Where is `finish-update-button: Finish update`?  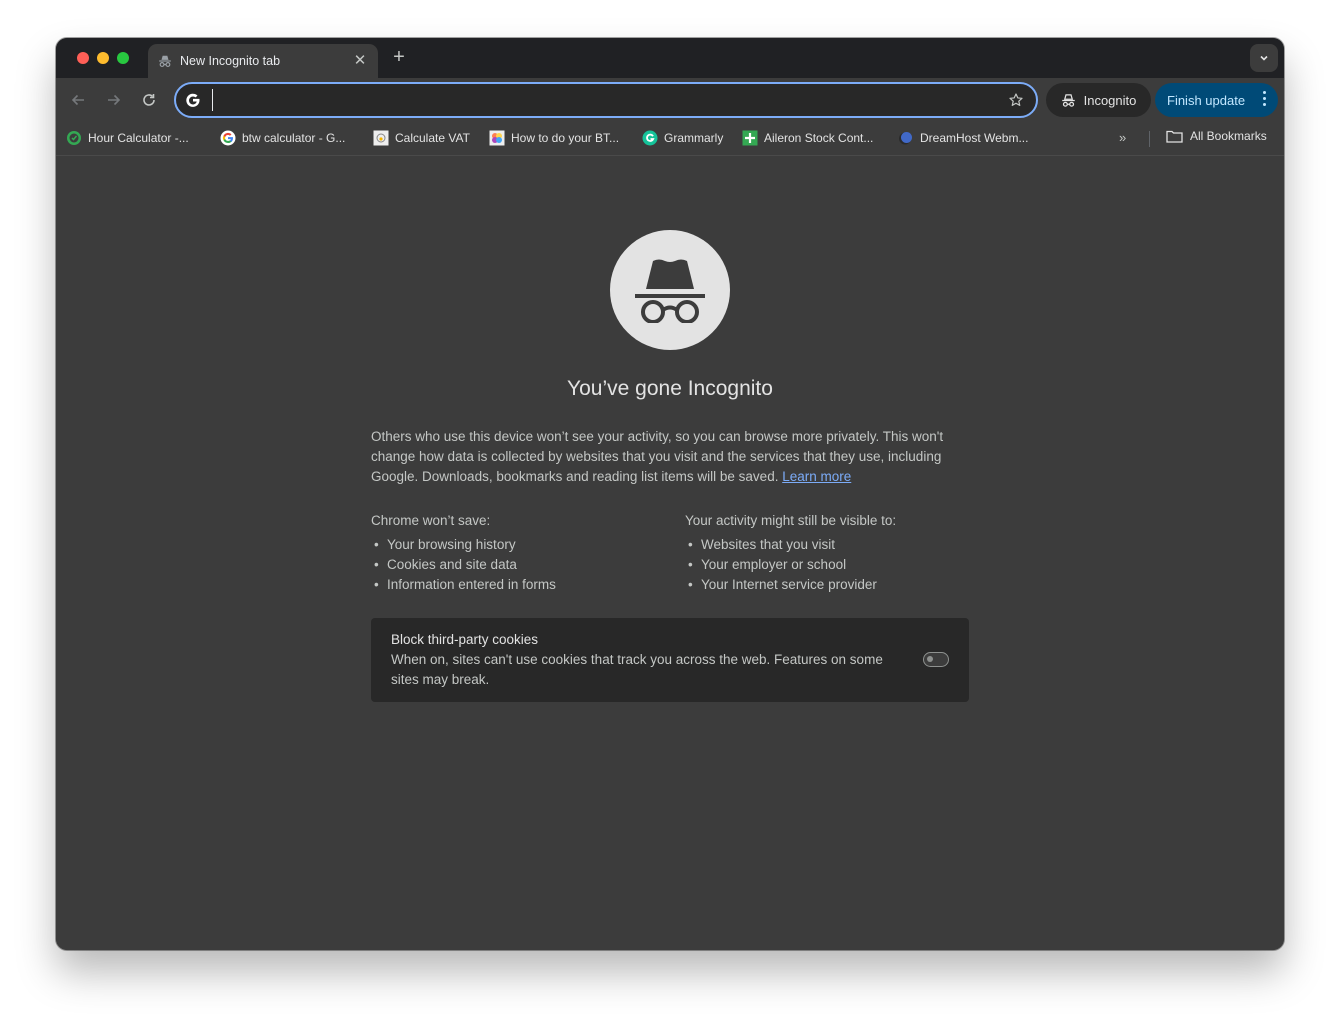
finish-update-button: Finish update is located at coordinates (1216, 100).